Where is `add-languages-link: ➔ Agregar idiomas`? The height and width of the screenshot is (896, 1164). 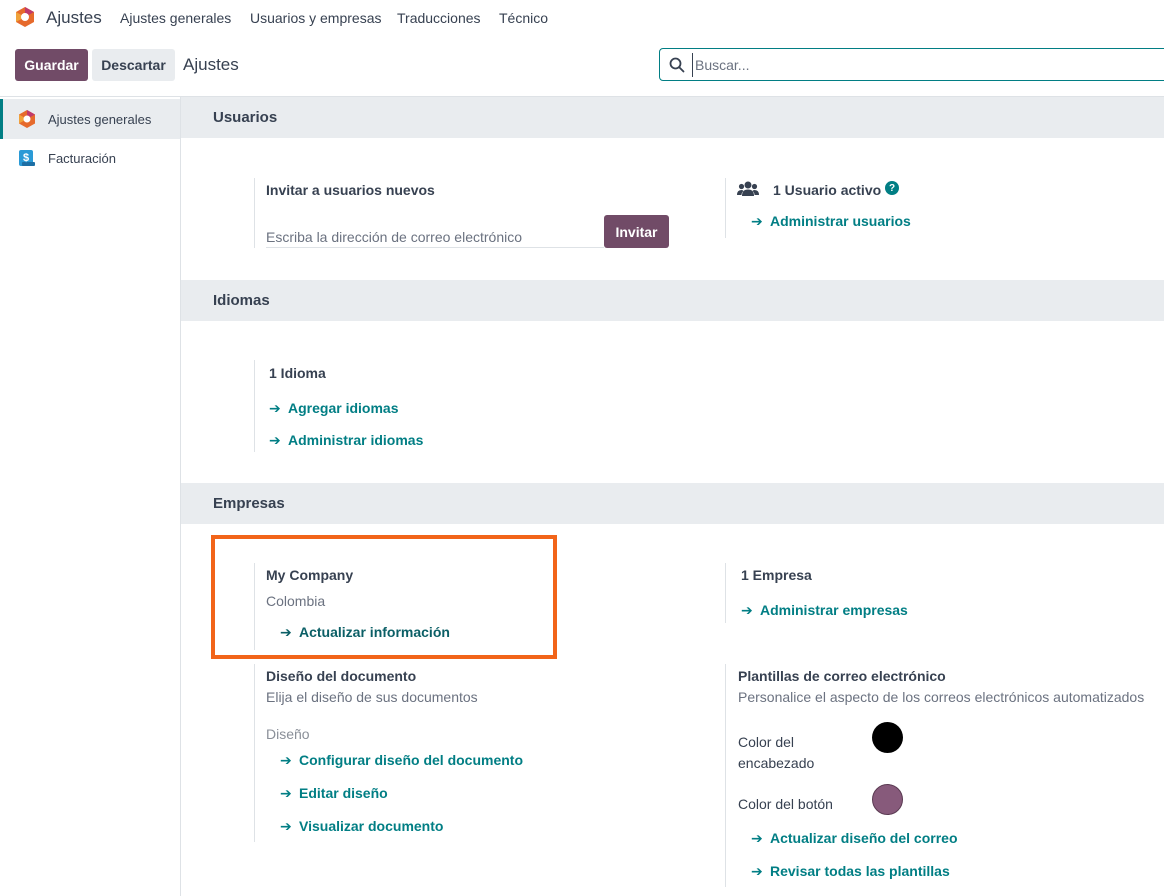 add-languages-link: ➔ Agregar idiomas is located at coordinates (333, 408).